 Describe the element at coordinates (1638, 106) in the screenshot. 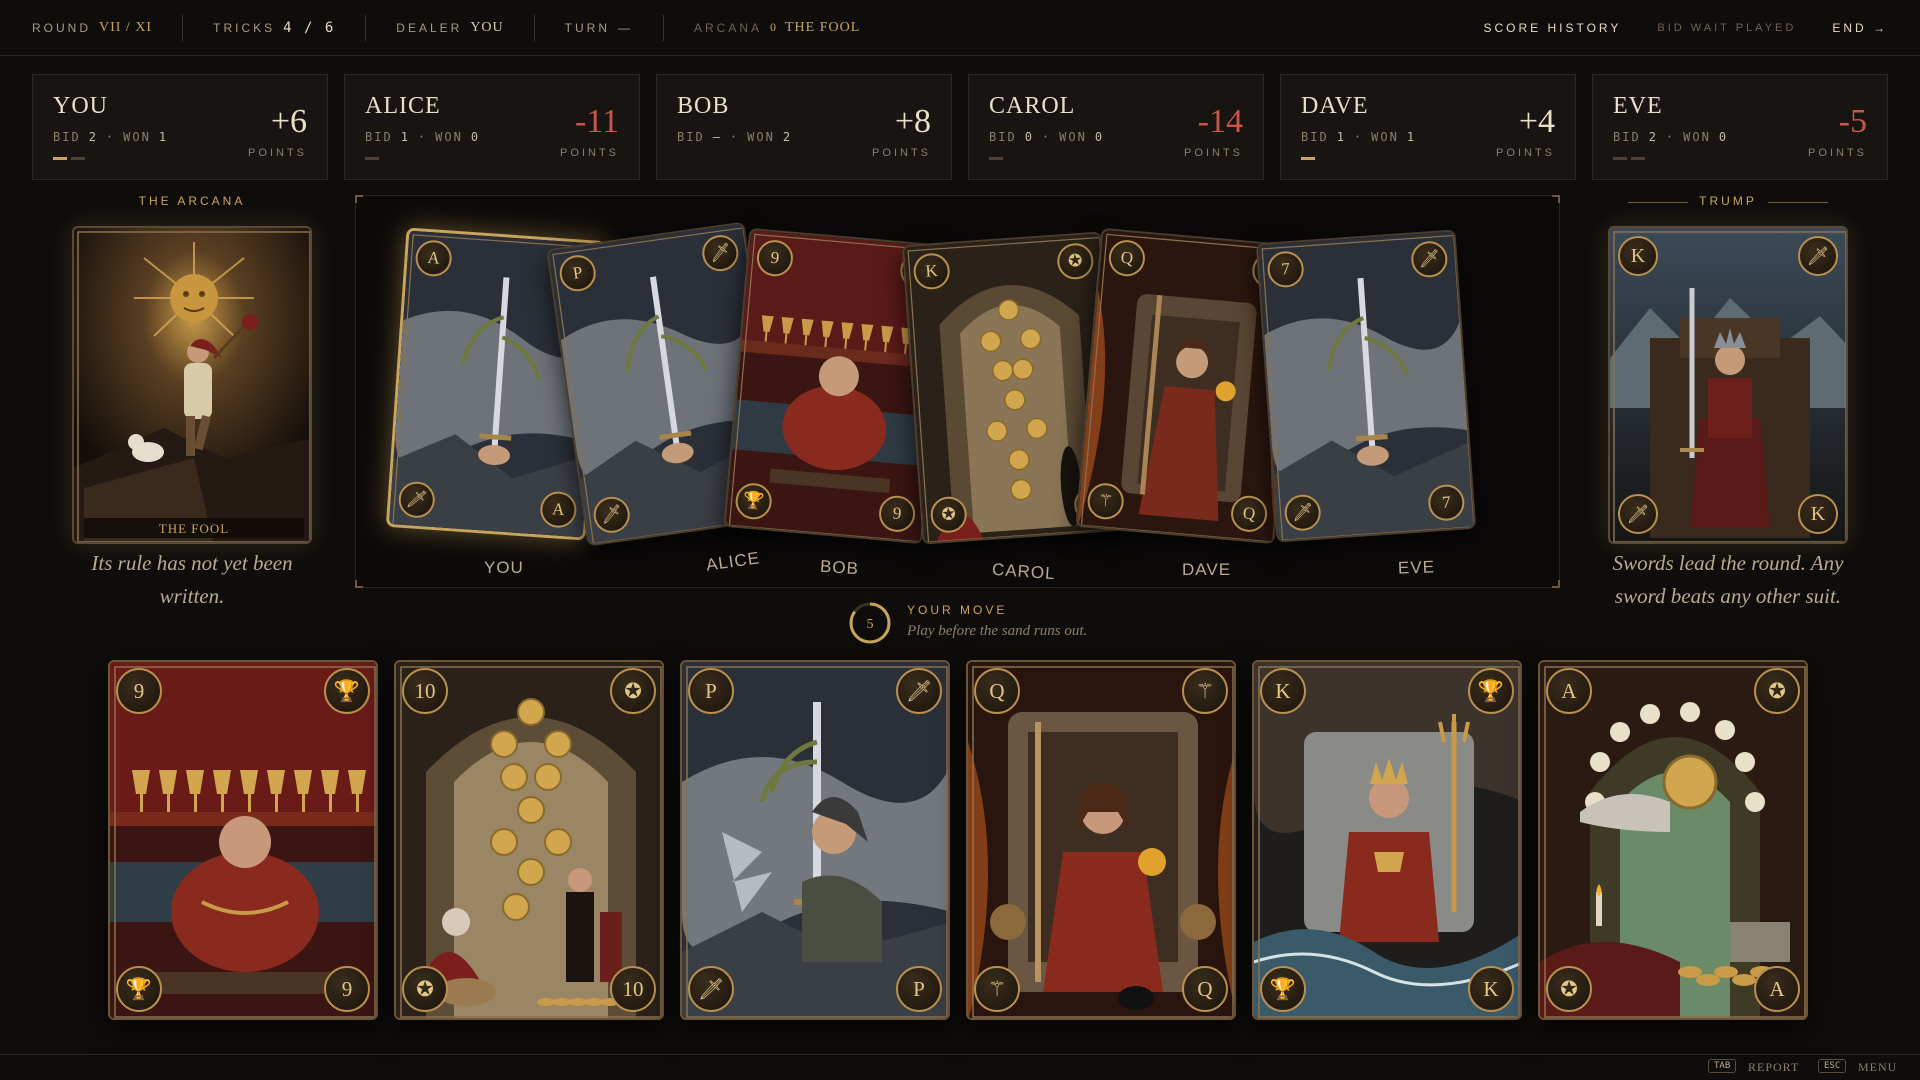

I see `player-name: EVE` at that location.